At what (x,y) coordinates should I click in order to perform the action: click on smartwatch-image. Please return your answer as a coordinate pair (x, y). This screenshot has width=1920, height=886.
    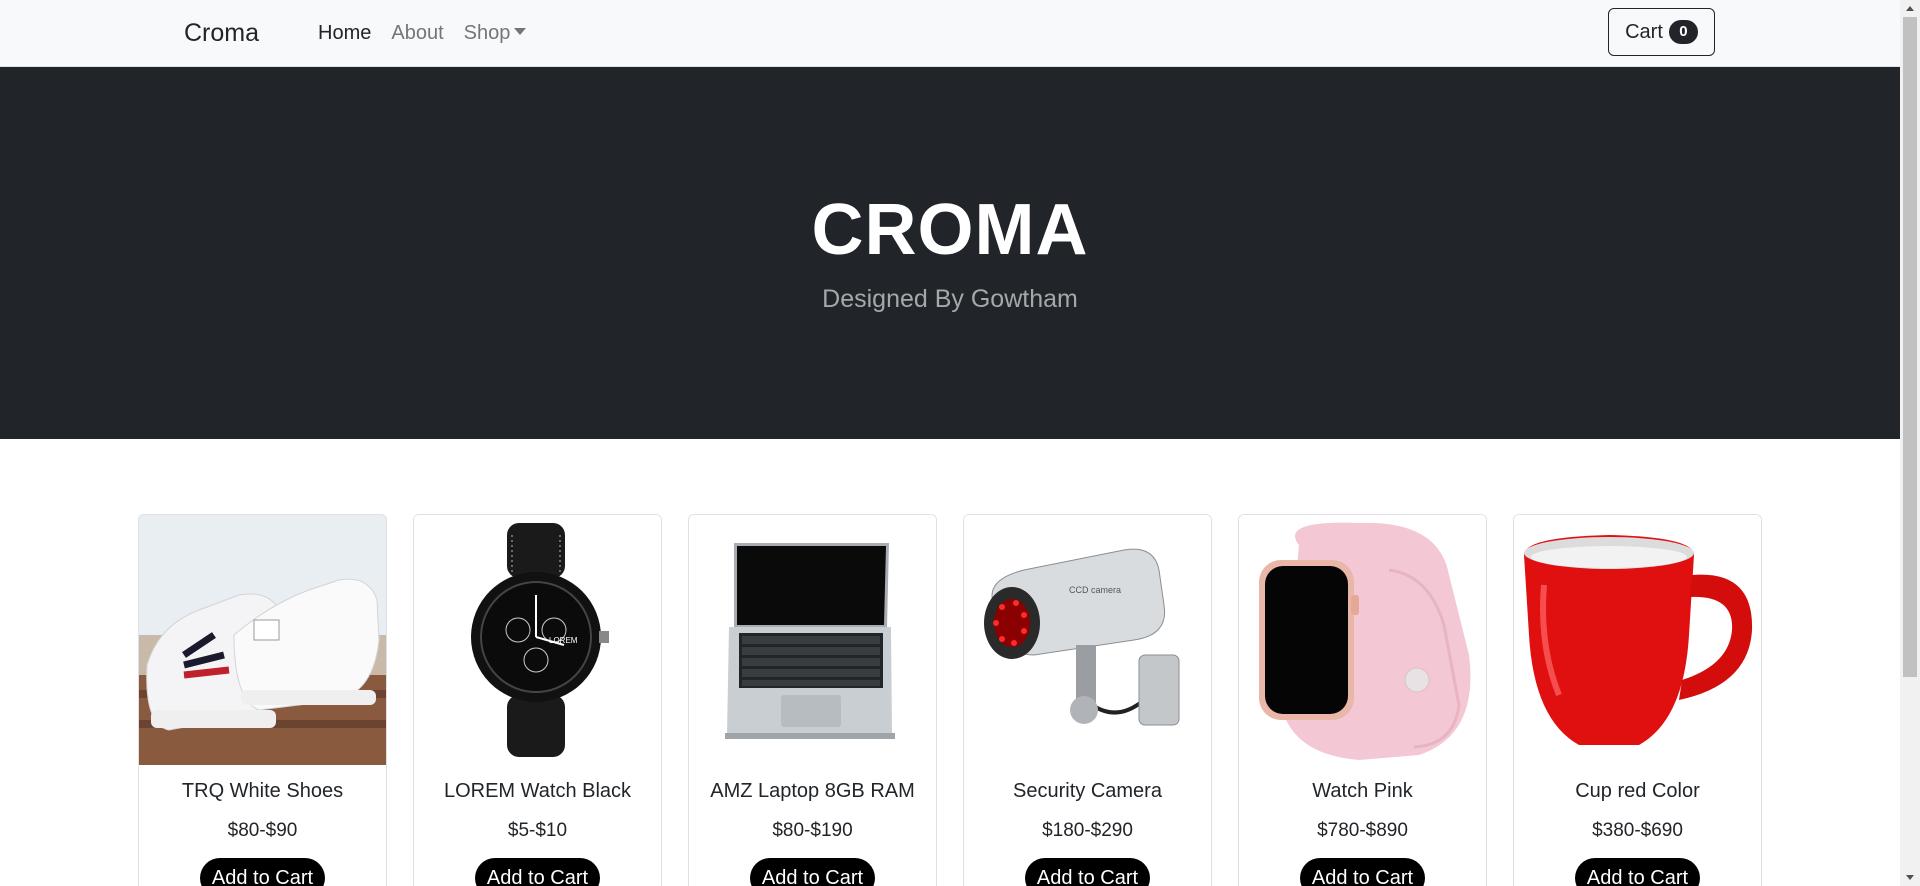
    Looking at the image, I should click on (1362, 640).